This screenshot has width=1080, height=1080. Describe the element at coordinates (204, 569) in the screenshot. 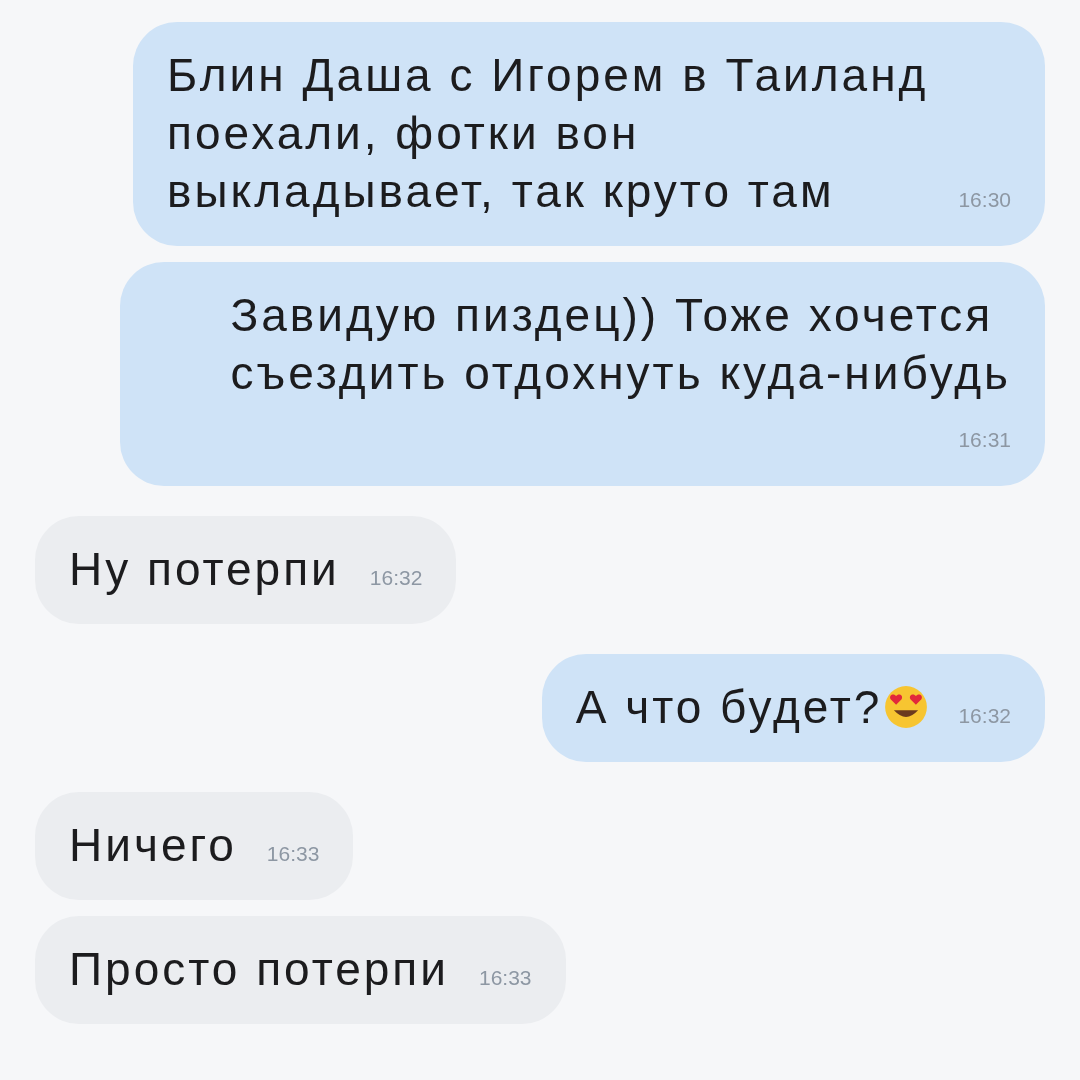

I see `message-text: Ну потерпи` at that location.